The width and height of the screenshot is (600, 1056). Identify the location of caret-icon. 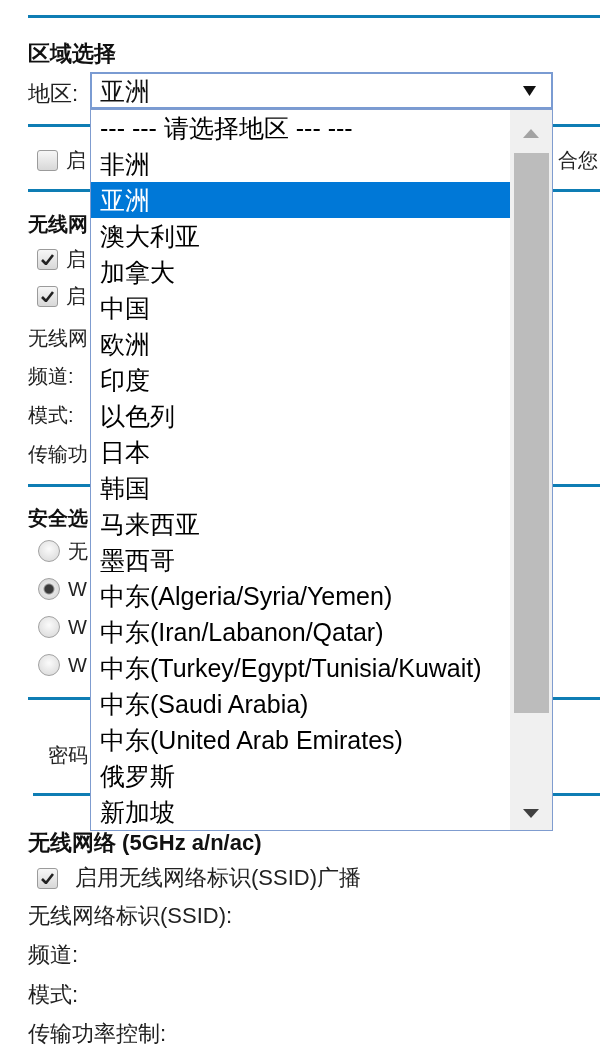
(529, 90).